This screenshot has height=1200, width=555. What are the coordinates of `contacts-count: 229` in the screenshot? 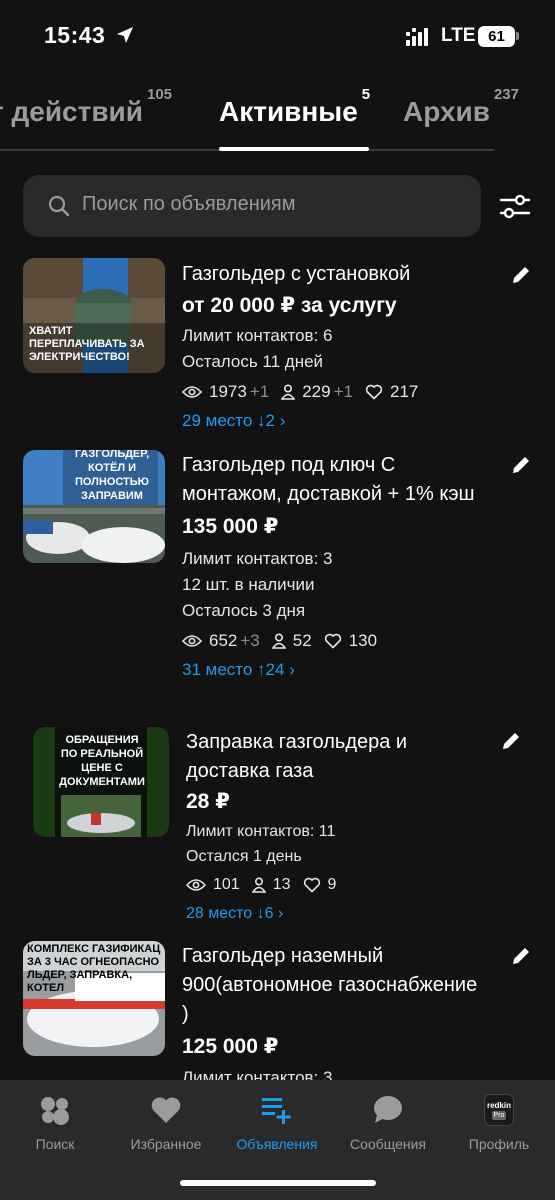 It's located at (316, 391).